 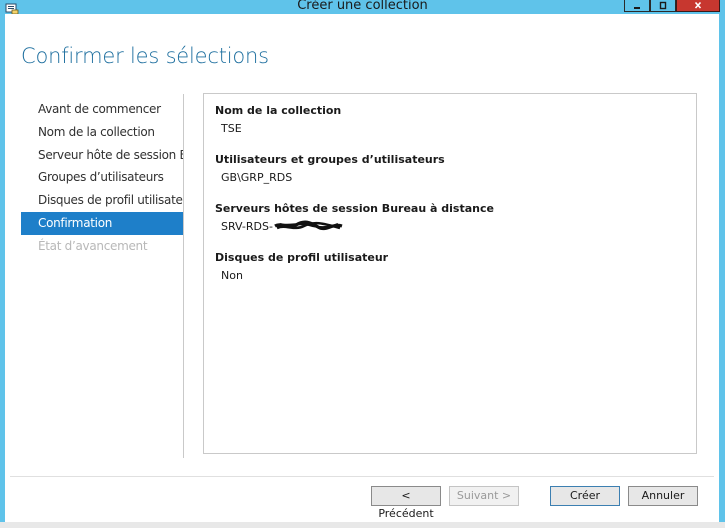 What do you see at coordinates (232, 275) in the screenshot?
I see `profile-disks-value: Non` at bounding box center [232, 275].